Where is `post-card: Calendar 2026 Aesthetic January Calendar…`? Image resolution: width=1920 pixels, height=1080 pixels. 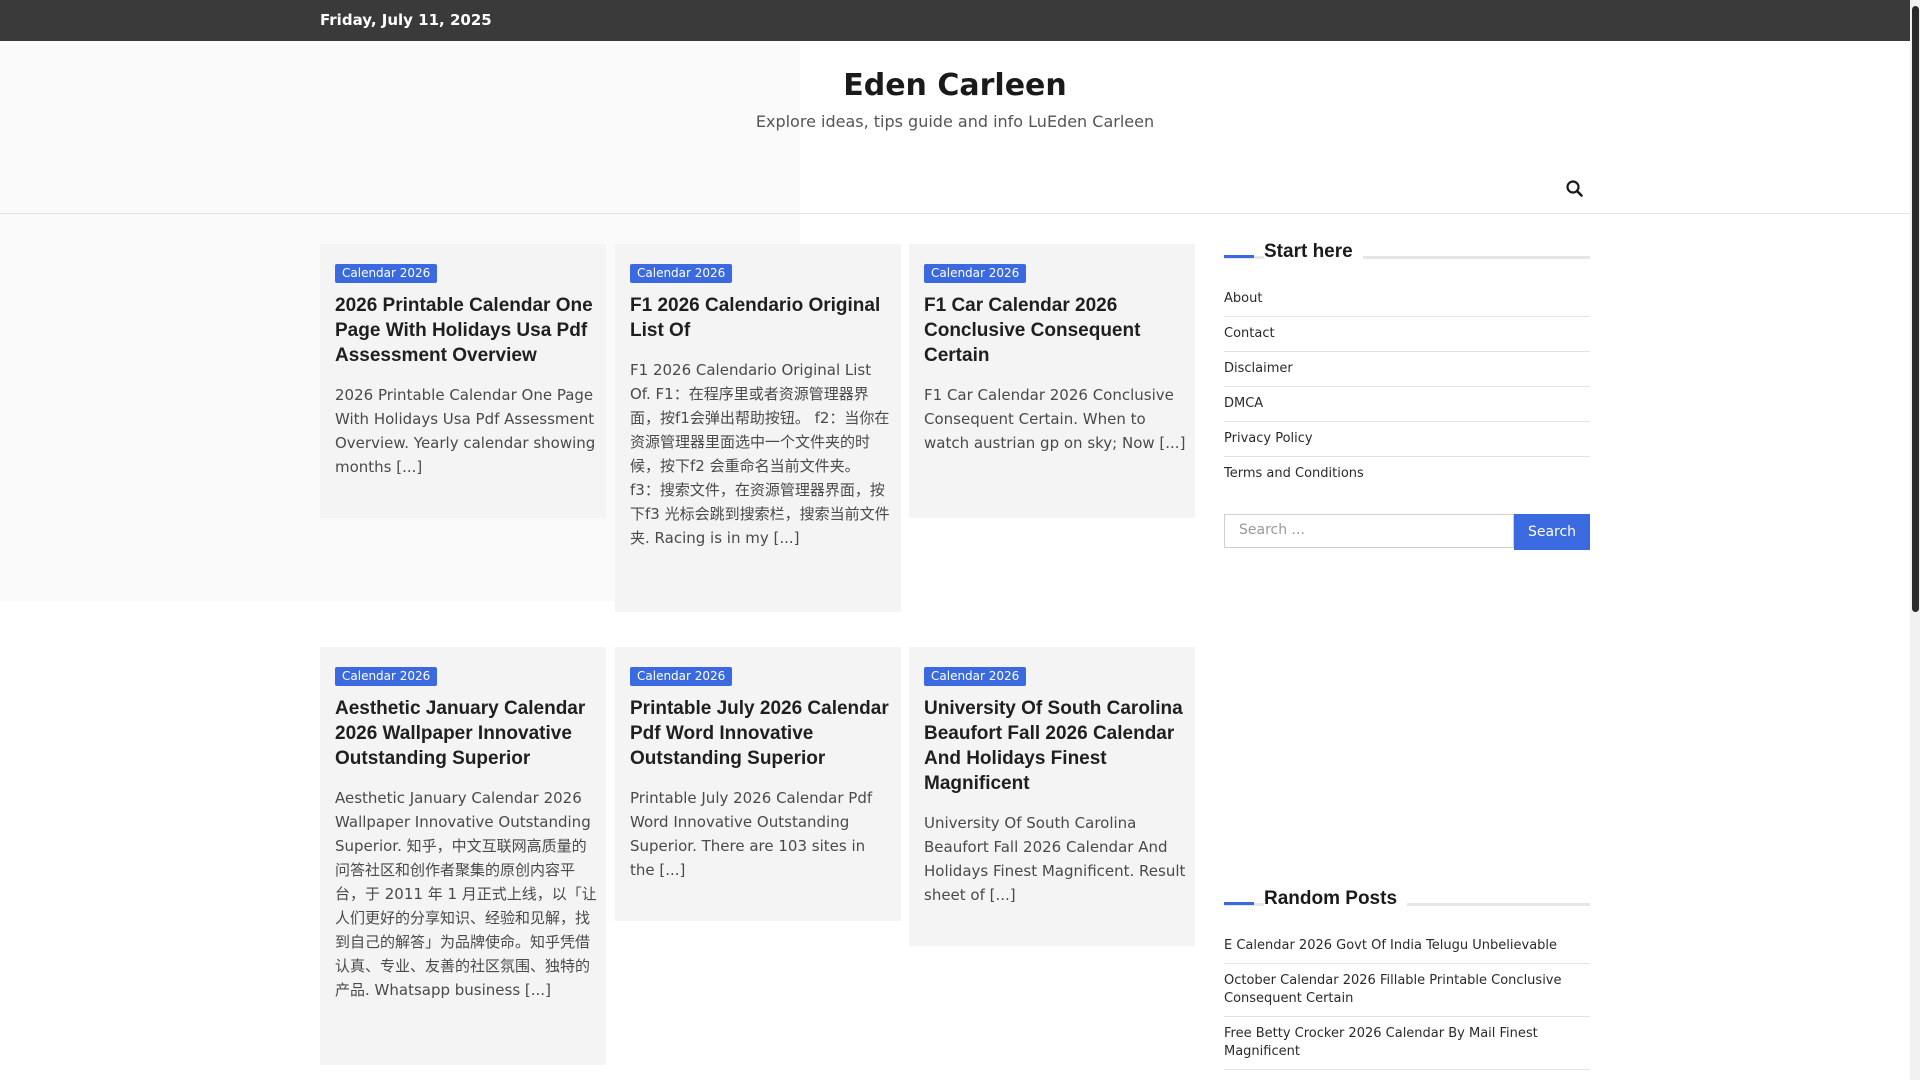 post-card: Calendar 2026 Aesthetic January Calendar… is located at coordinates (463, 856).